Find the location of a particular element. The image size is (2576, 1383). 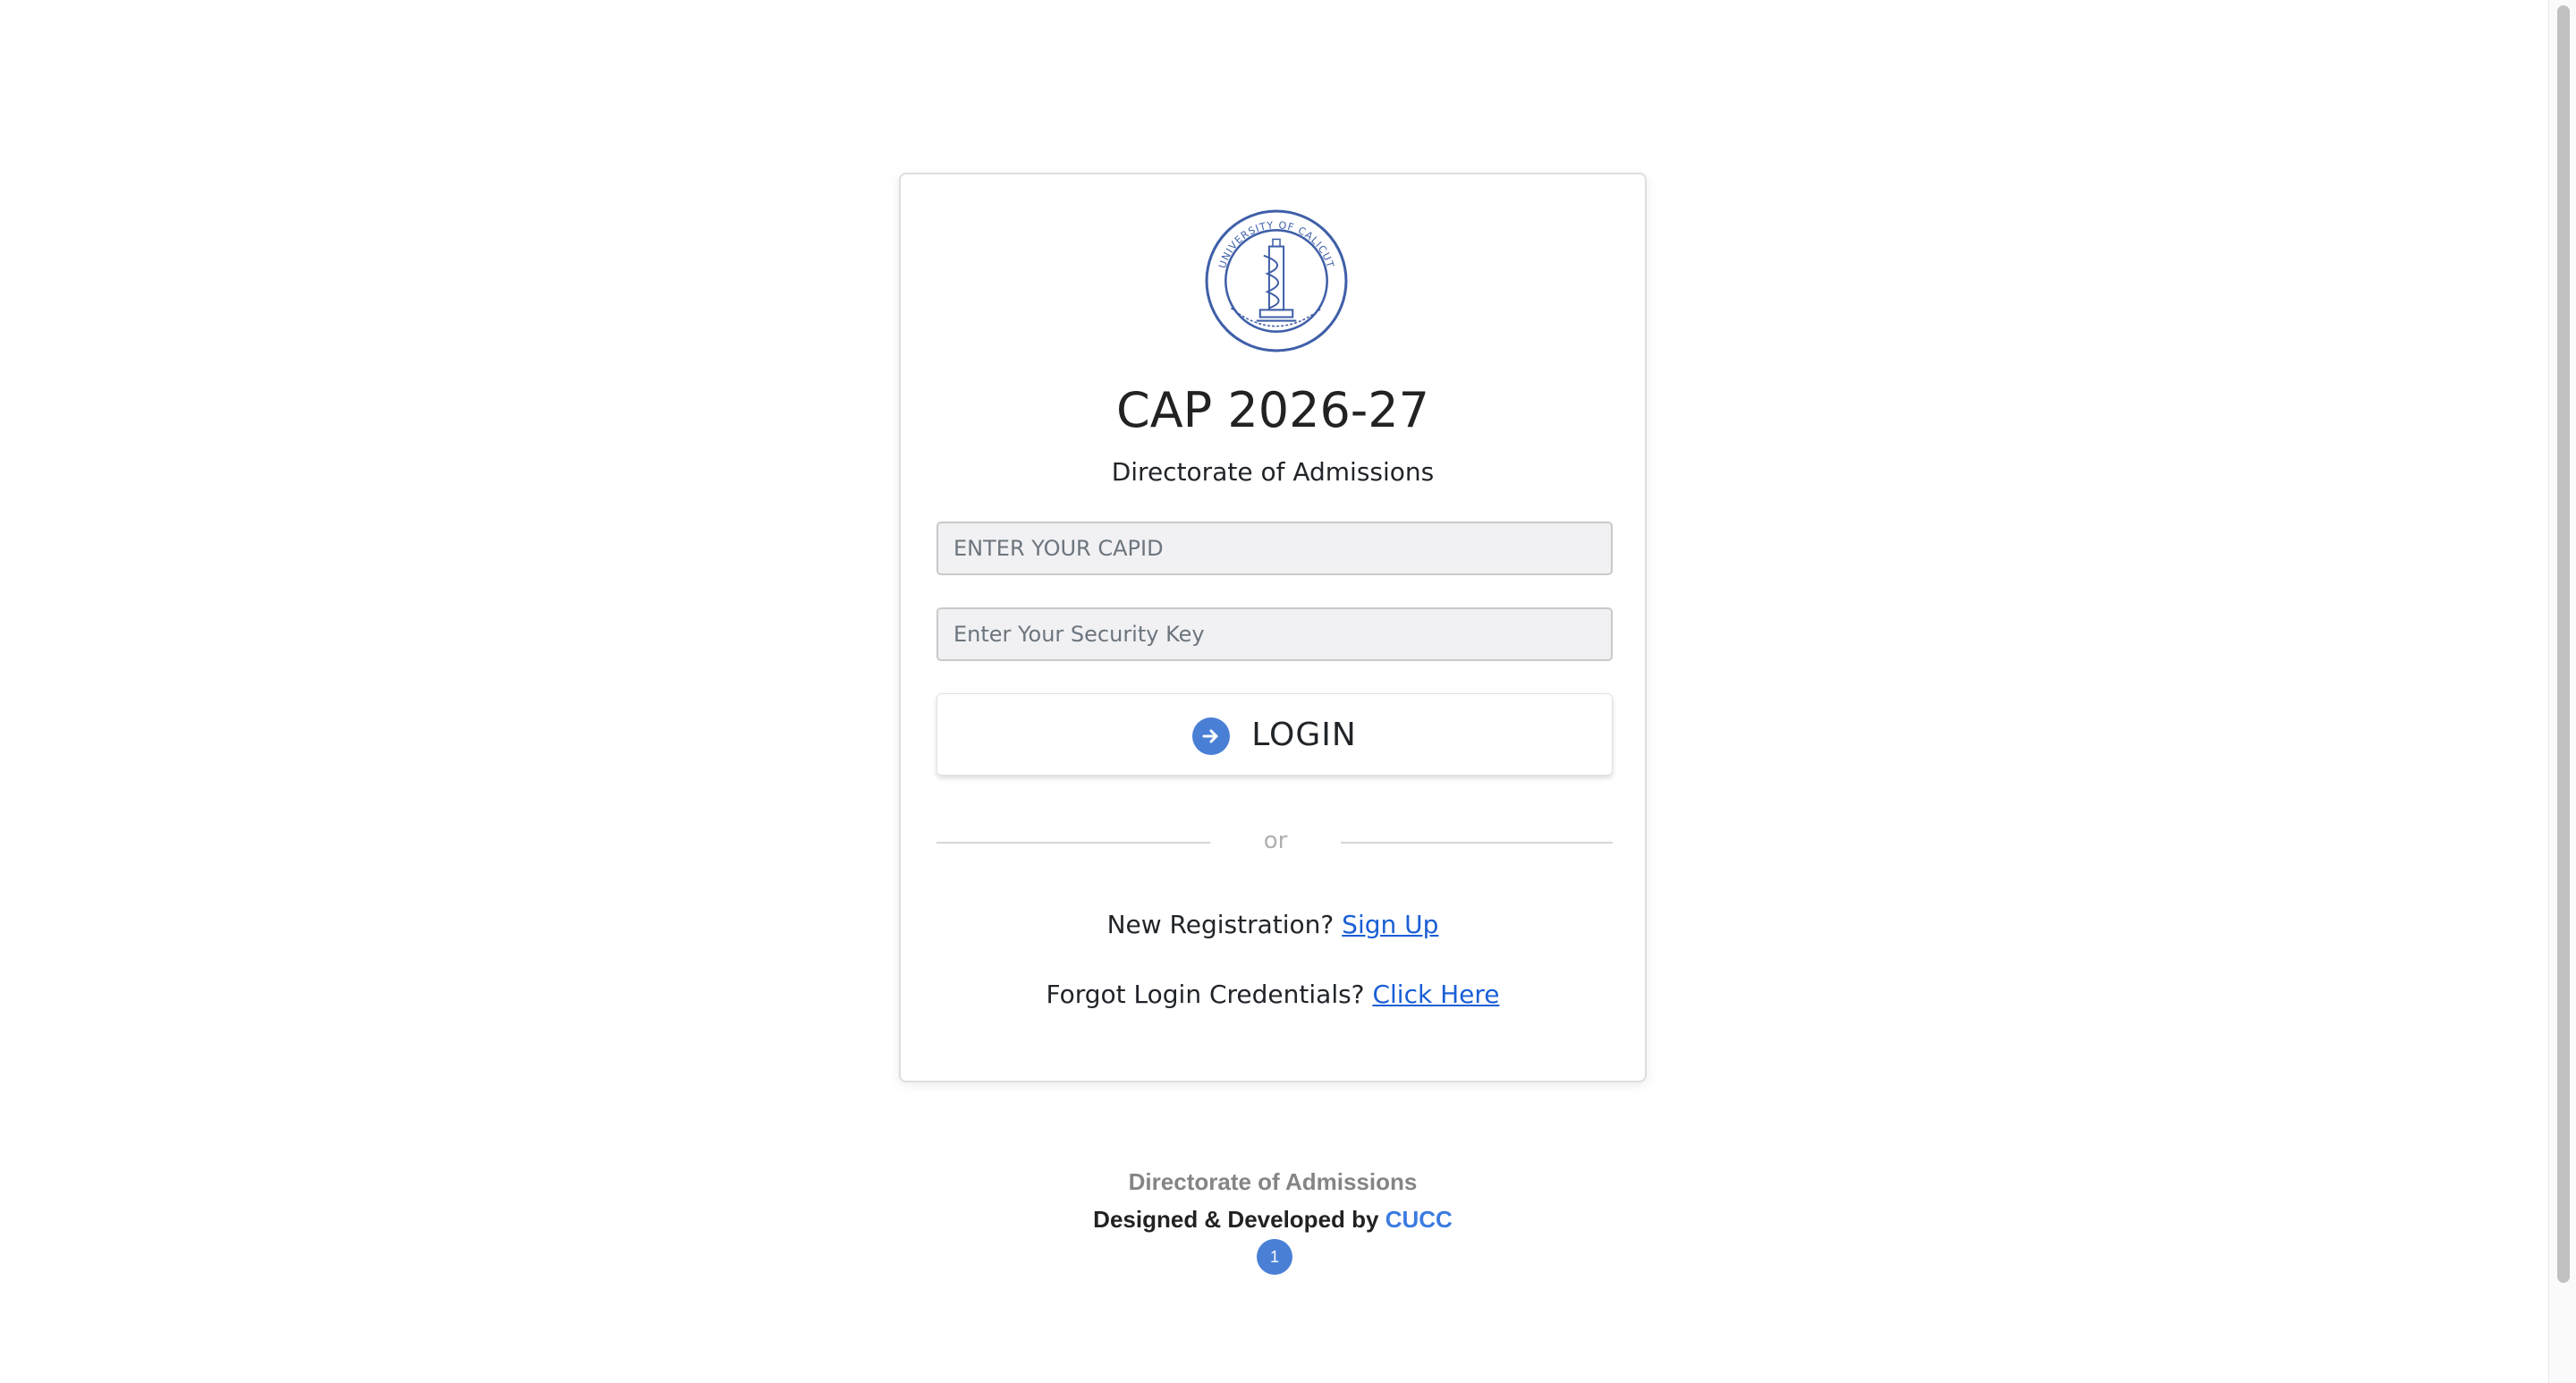

arrow-right-circle-icon is located at coordinates (1211, 736).